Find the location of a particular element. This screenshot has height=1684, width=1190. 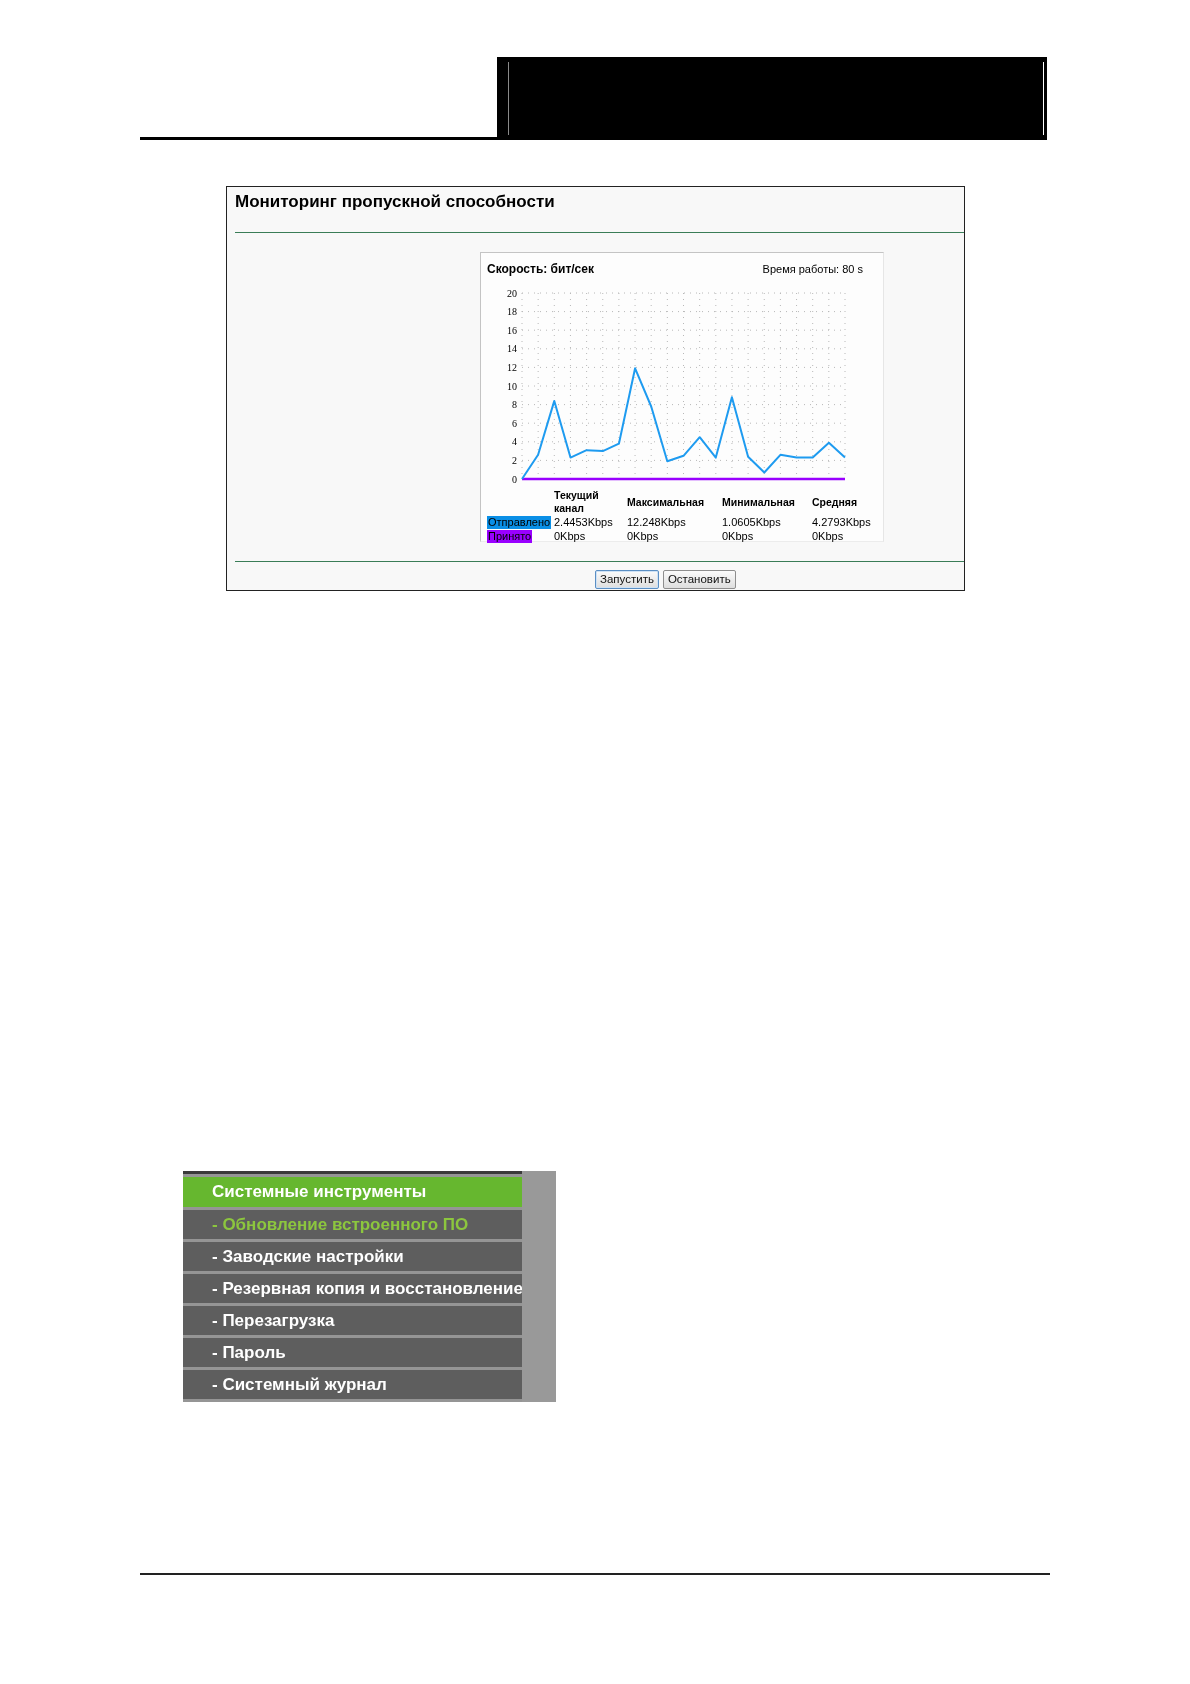

action-button: Запустить is located at coordinates (627, 579).